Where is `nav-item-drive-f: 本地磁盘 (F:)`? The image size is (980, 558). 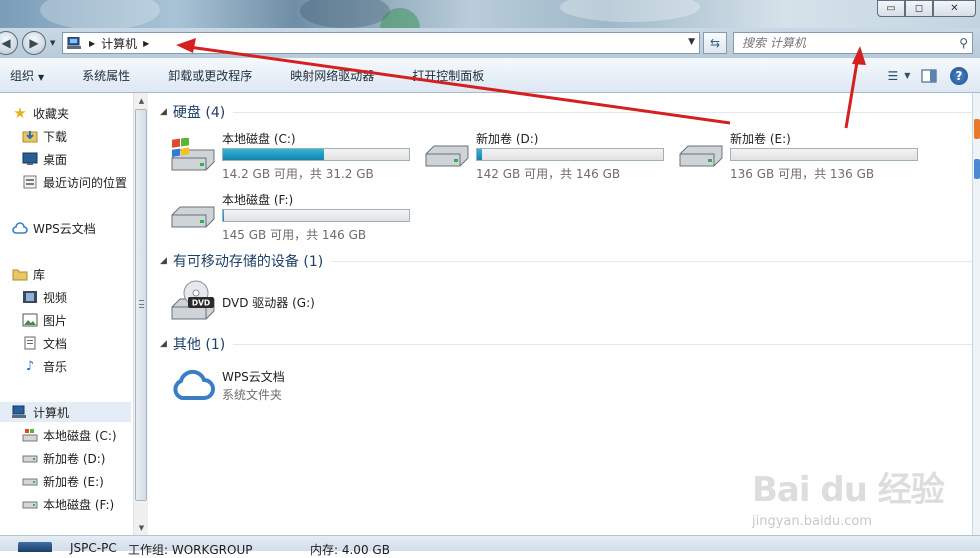
nav-item-drive-f: 本地磁盘 (F:) is located at coordinates (68, 504).